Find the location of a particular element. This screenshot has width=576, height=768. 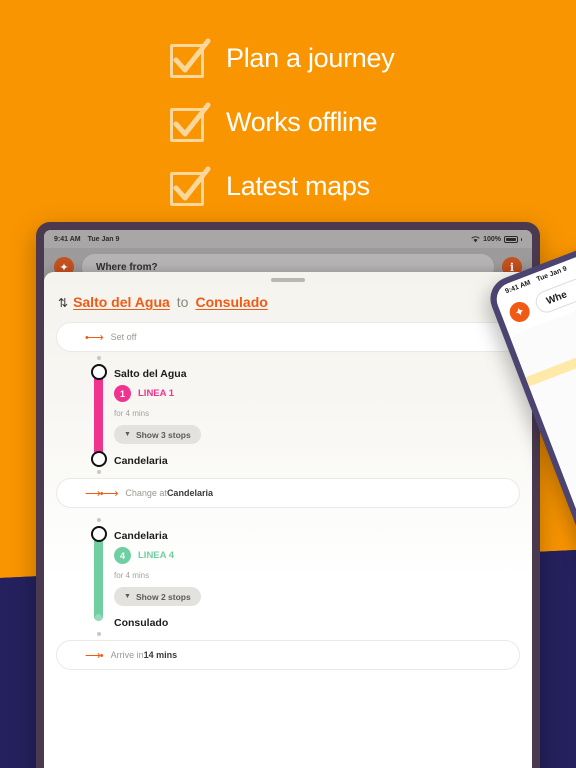

line-row: 1 LINEA 1 is located at coordinates (323, 393).